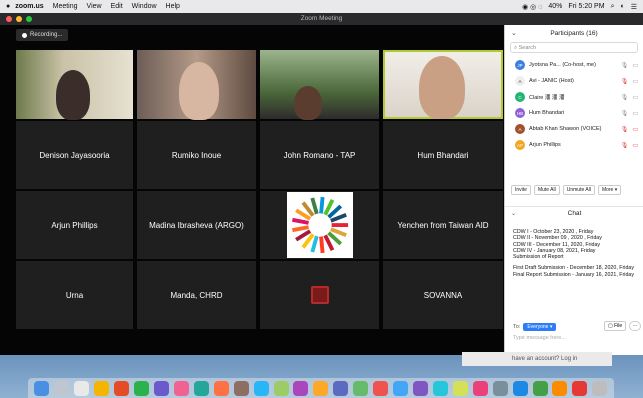  I want to click on participant-row: A Avi - JANIC (Host) 🎙 ▭, so click(574, 81).